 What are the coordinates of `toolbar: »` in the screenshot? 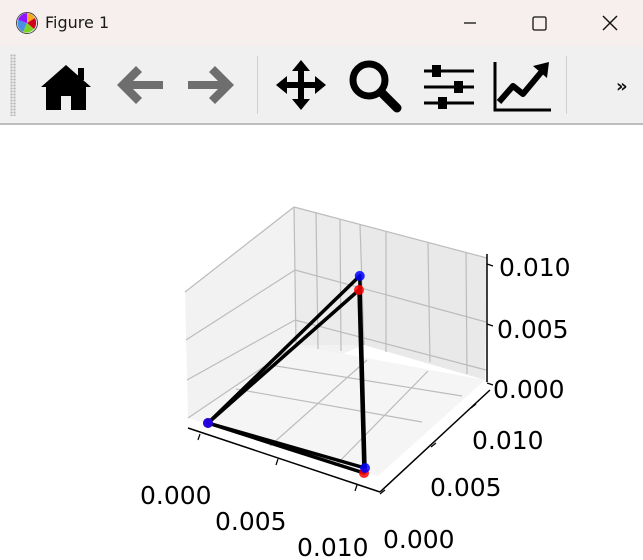 It's located at (321, 85).